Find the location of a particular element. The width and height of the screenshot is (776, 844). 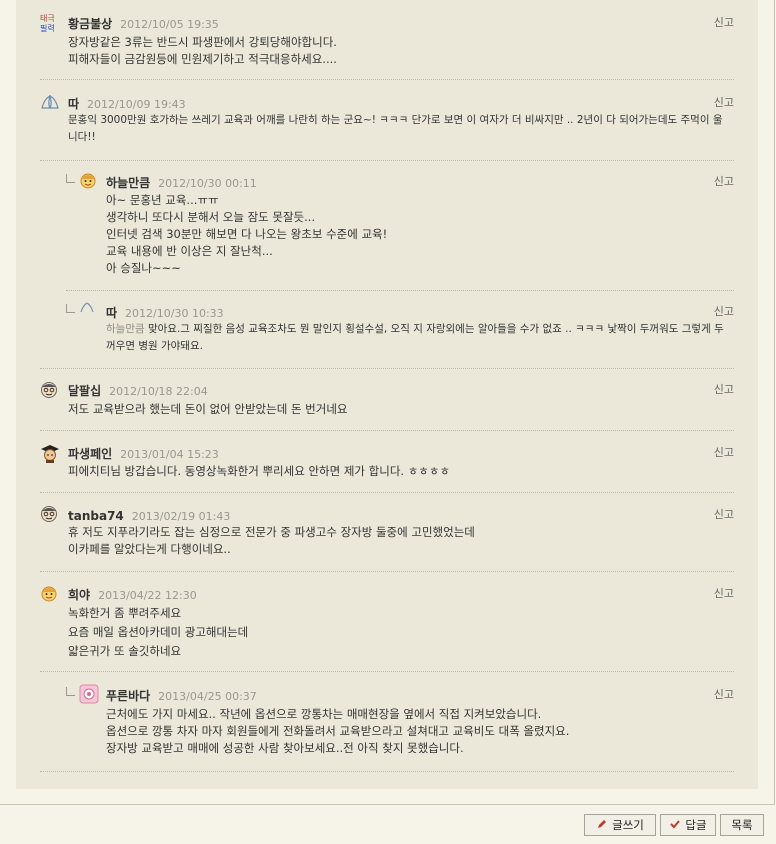

pencil-icon is located at coordinates (602, 825).